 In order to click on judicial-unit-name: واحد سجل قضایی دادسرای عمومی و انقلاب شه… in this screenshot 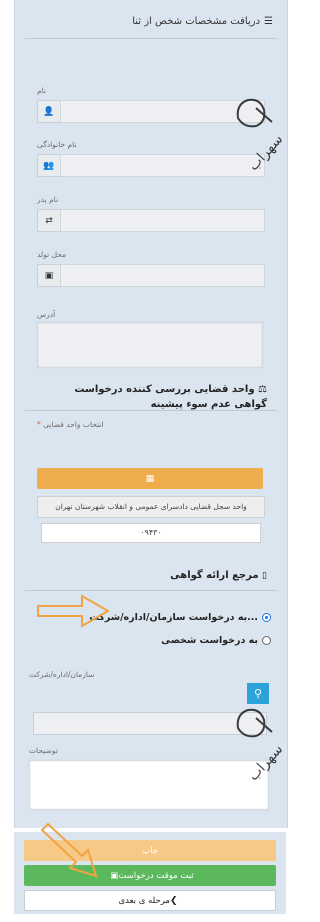, I will do `click(151, 507)`.